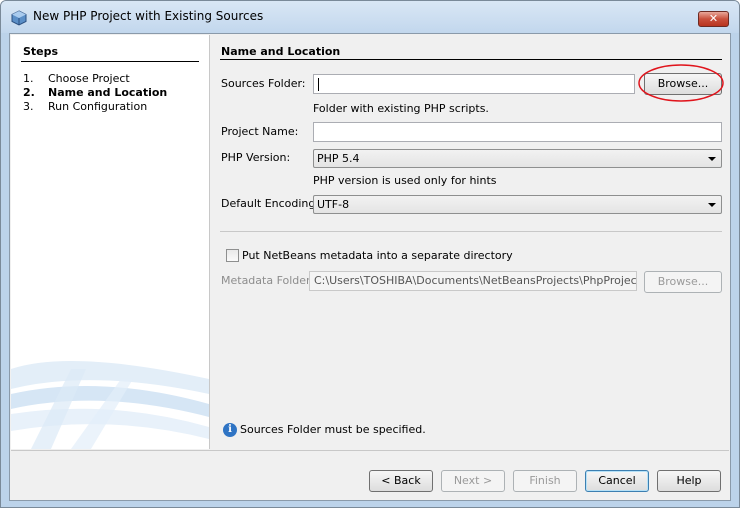 This screenshot has width=742, height=510. I want to click on sources-folder-label: Sources Folder:, so click(263, 83).